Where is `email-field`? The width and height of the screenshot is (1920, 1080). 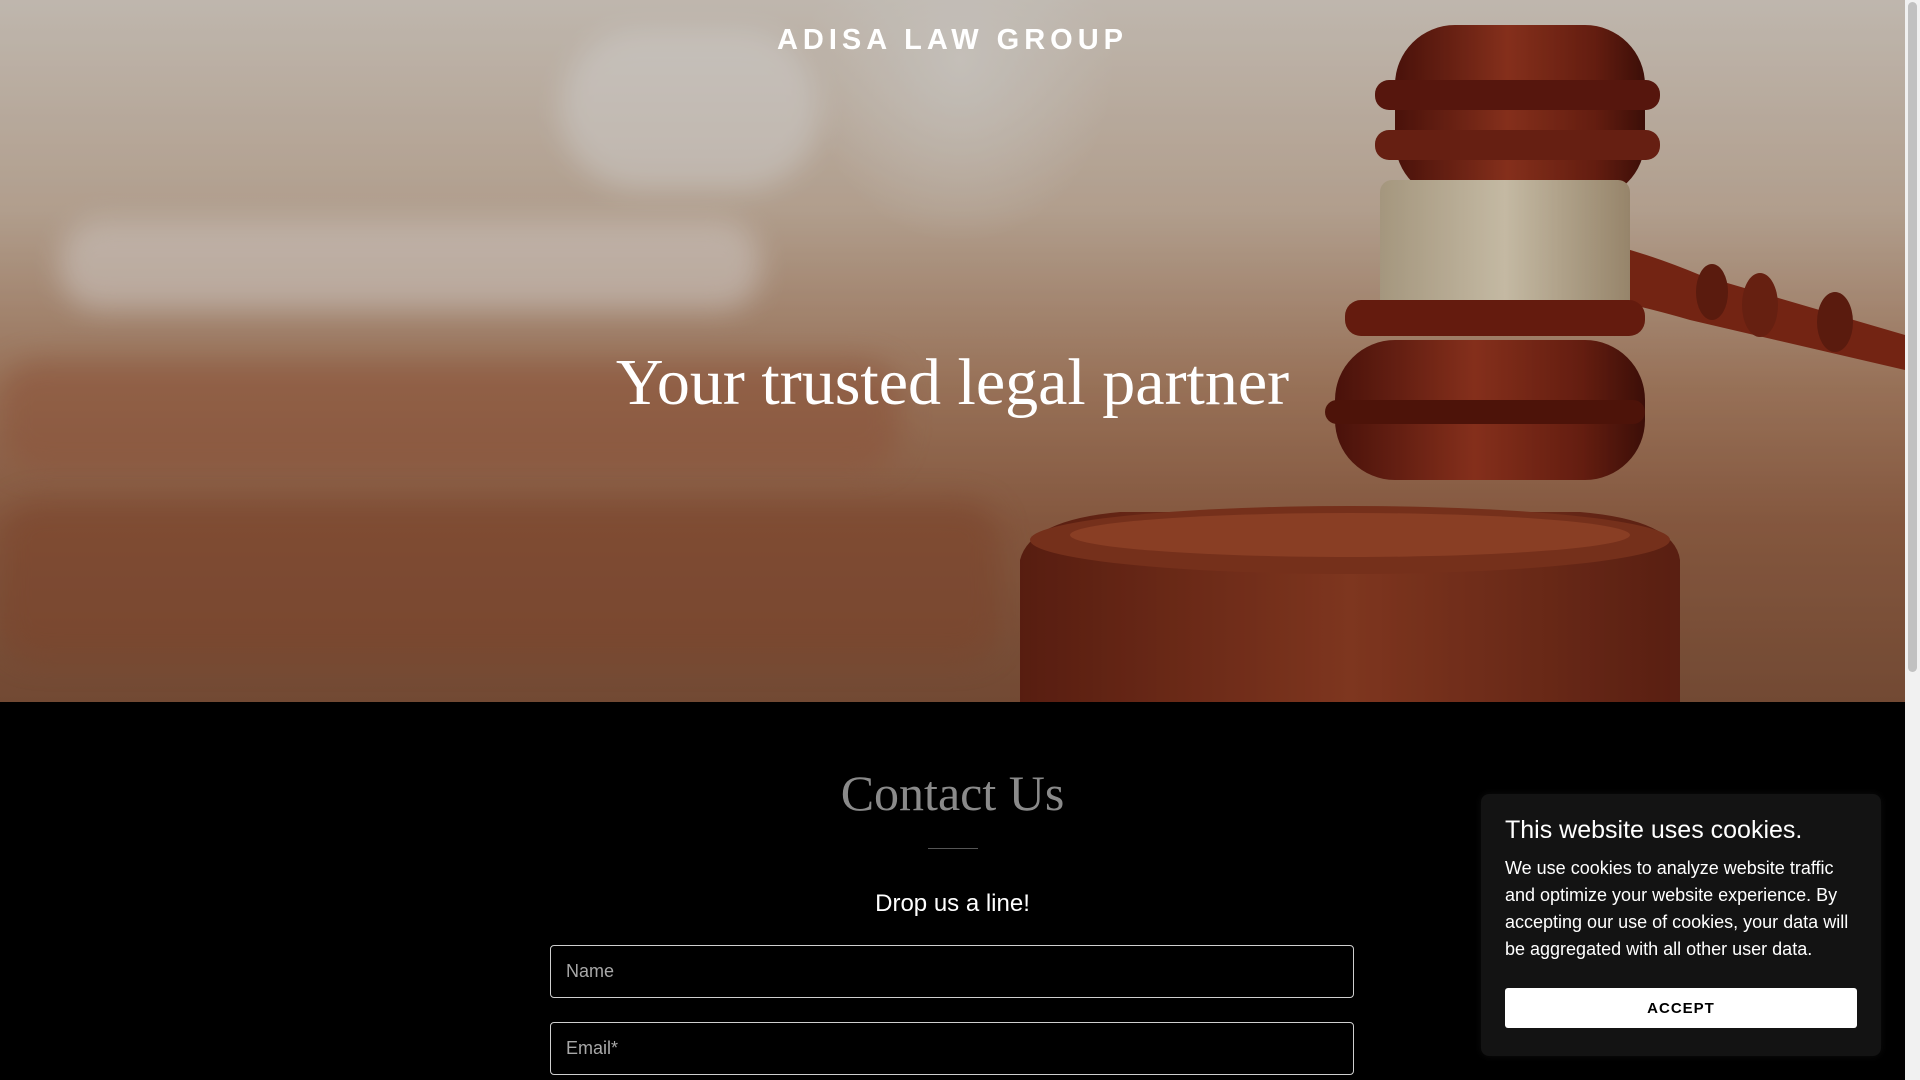
email-field is located at coordinates (952, 1048).